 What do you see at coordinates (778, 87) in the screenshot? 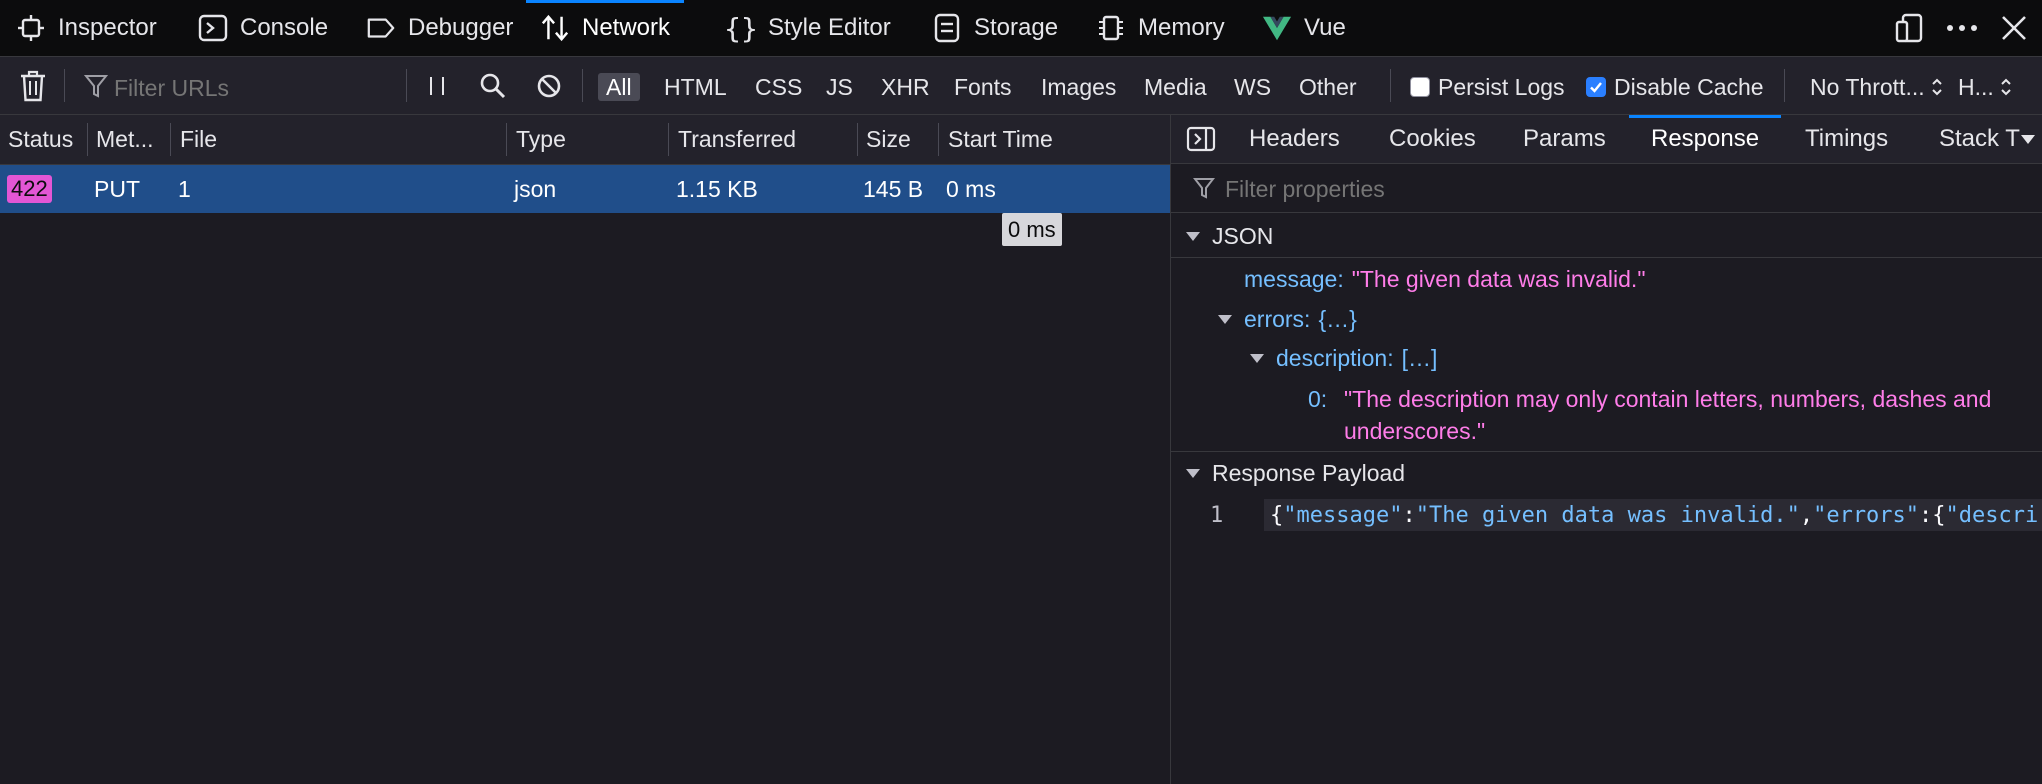
I see `filter-button-css: CSS` at bounding box center [778, 87].